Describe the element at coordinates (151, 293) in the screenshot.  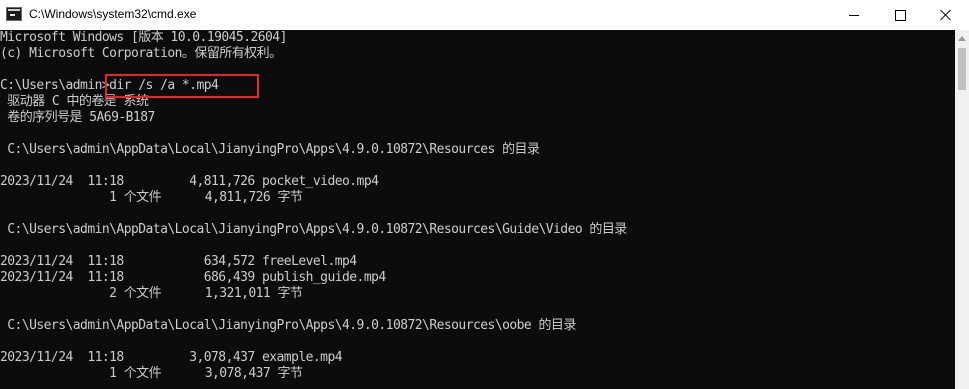
I see `file-summary: 2 个文件 1,321,011 字节` at that location.